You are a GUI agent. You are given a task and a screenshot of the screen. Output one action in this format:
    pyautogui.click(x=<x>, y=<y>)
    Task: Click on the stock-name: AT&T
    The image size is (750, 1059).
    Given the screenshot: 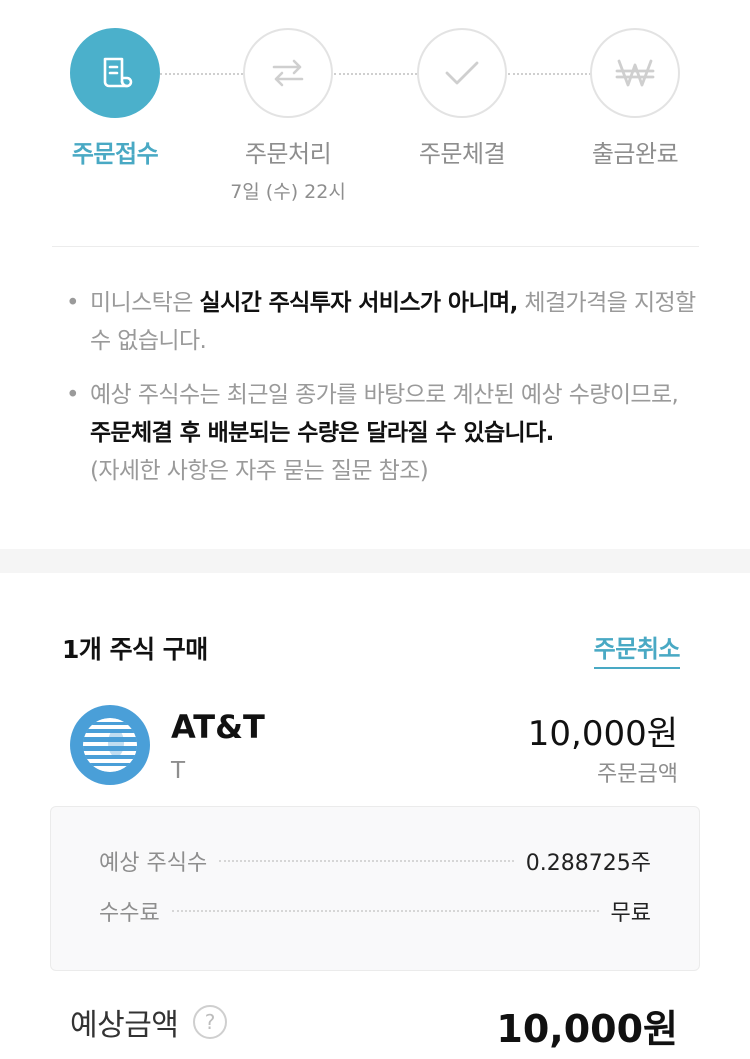 What is the action you would take?
    pyautogui.click(x=218, y=727)
    